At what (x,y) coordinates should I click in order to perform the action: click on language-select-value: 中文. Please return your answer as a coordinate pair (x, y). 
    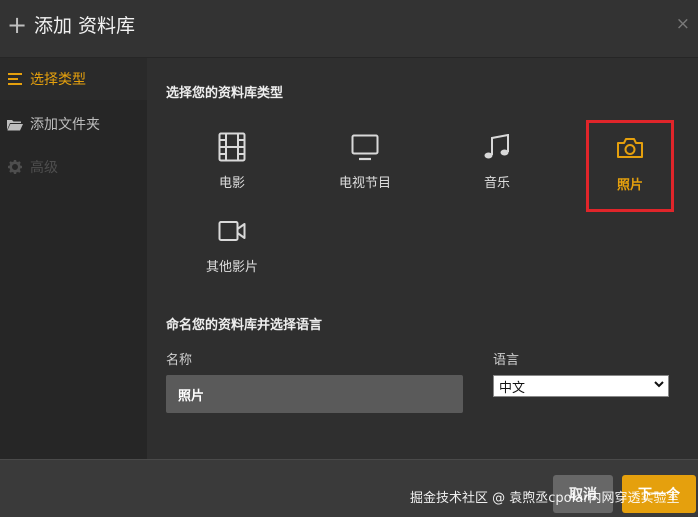
    Looking at the image, I should click on (512, 388).